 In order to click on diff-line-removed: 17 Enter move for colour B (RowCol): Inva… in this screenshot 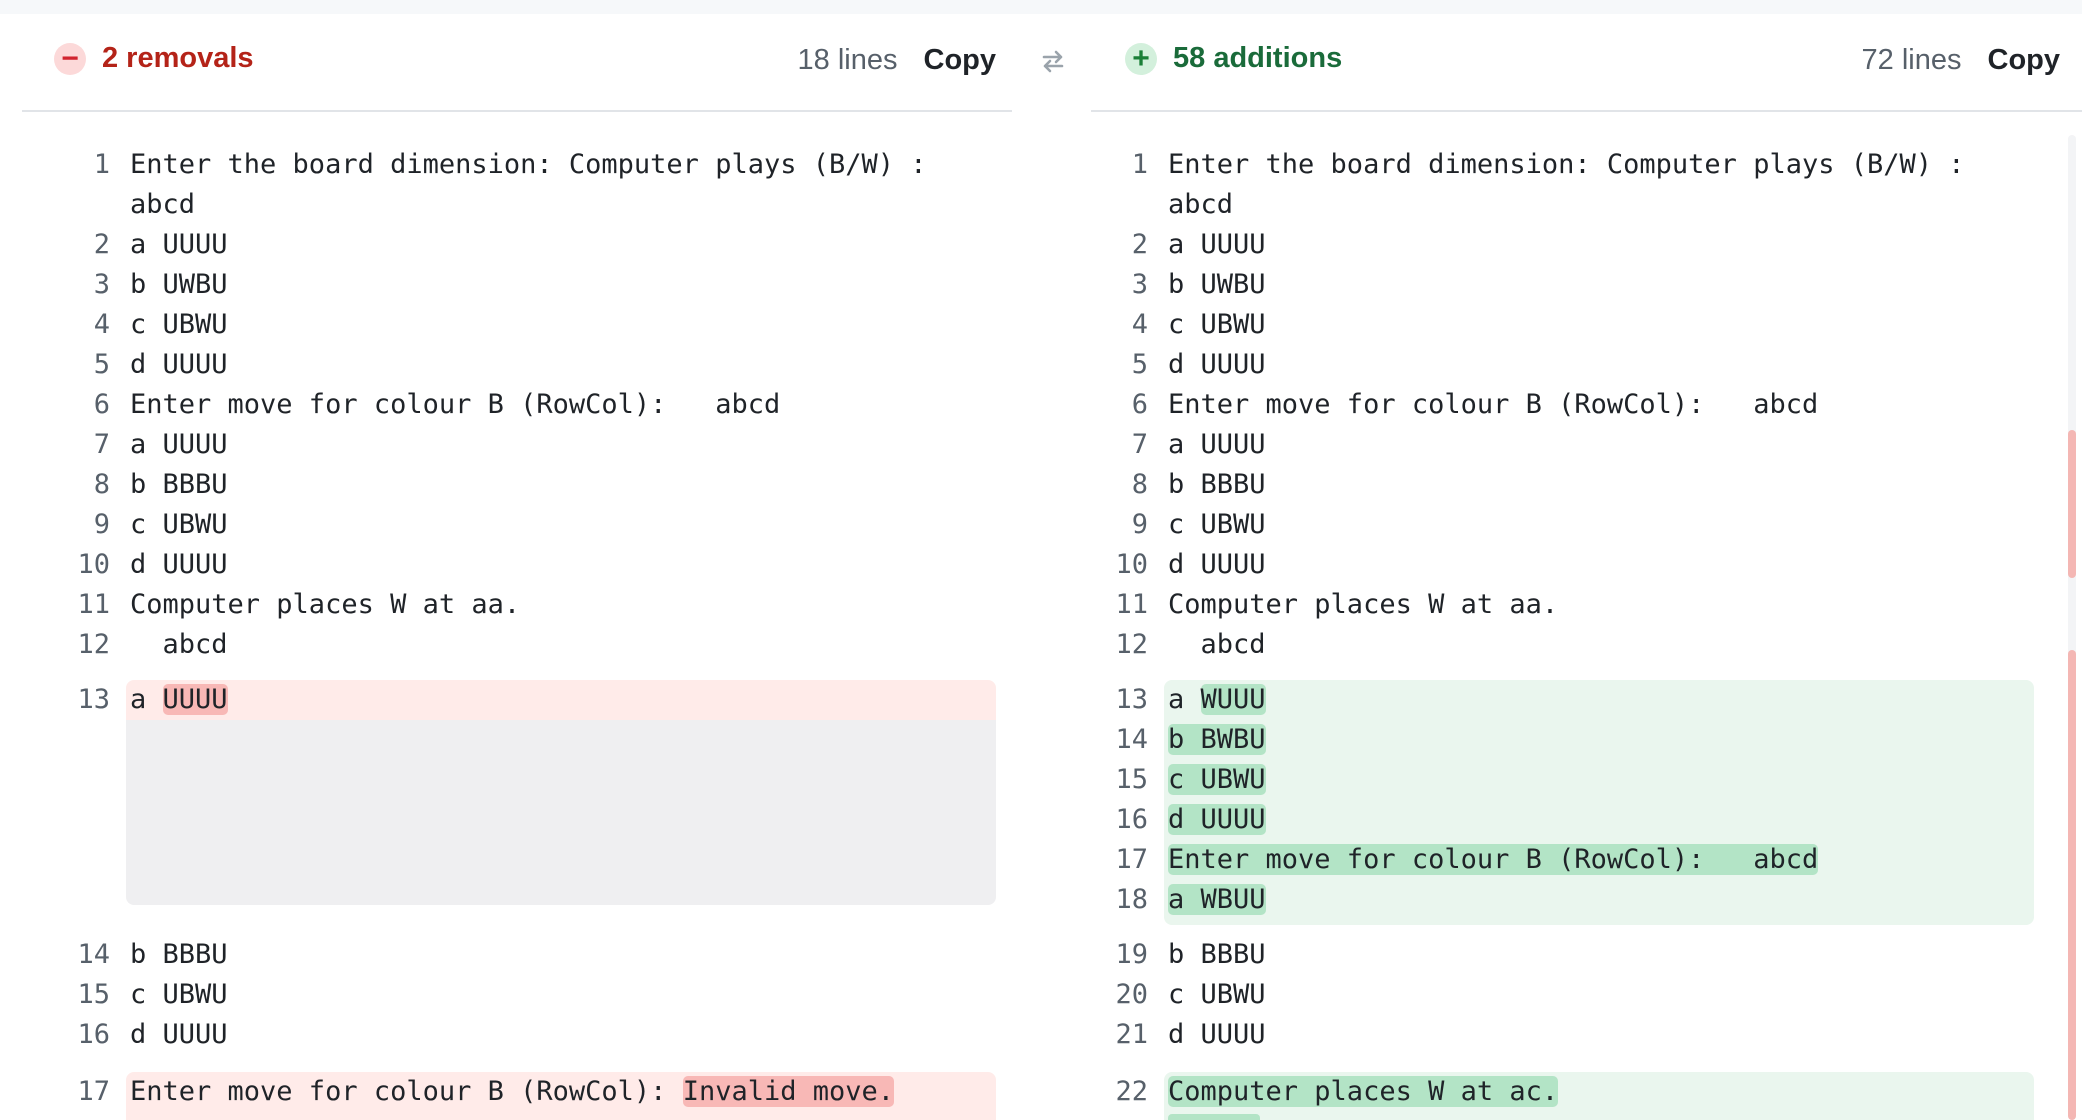, I will do `click(486, 1091)`.